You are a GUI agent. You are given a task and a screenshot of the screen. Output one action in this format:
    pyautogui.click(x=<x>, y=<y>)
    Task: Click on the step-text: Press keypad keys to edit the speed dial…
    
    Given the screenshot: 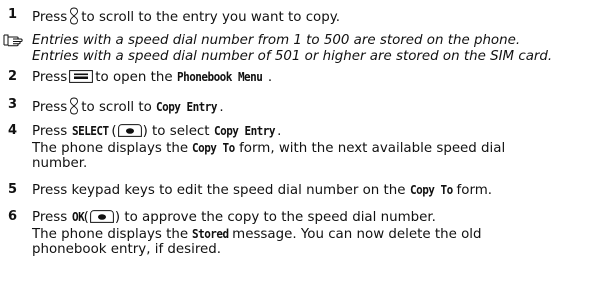 What is the action you would take?
    pyautogui.click(x=262, y=190)
    